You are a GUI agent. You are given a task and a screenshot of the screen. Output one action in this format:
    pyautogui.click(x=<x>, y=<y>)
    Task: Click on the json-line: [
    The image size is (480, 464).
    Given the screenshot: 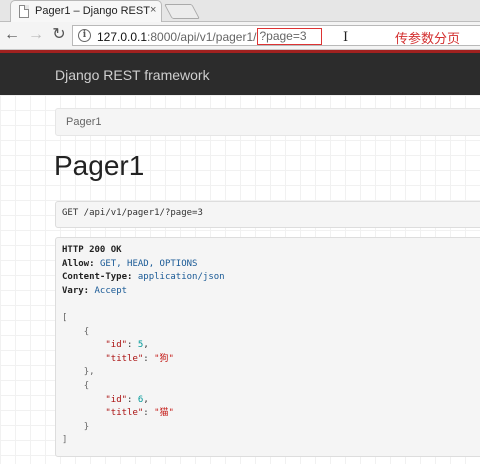 What is the action you would take?
    pyautogui.click(x=65, y=317)
    